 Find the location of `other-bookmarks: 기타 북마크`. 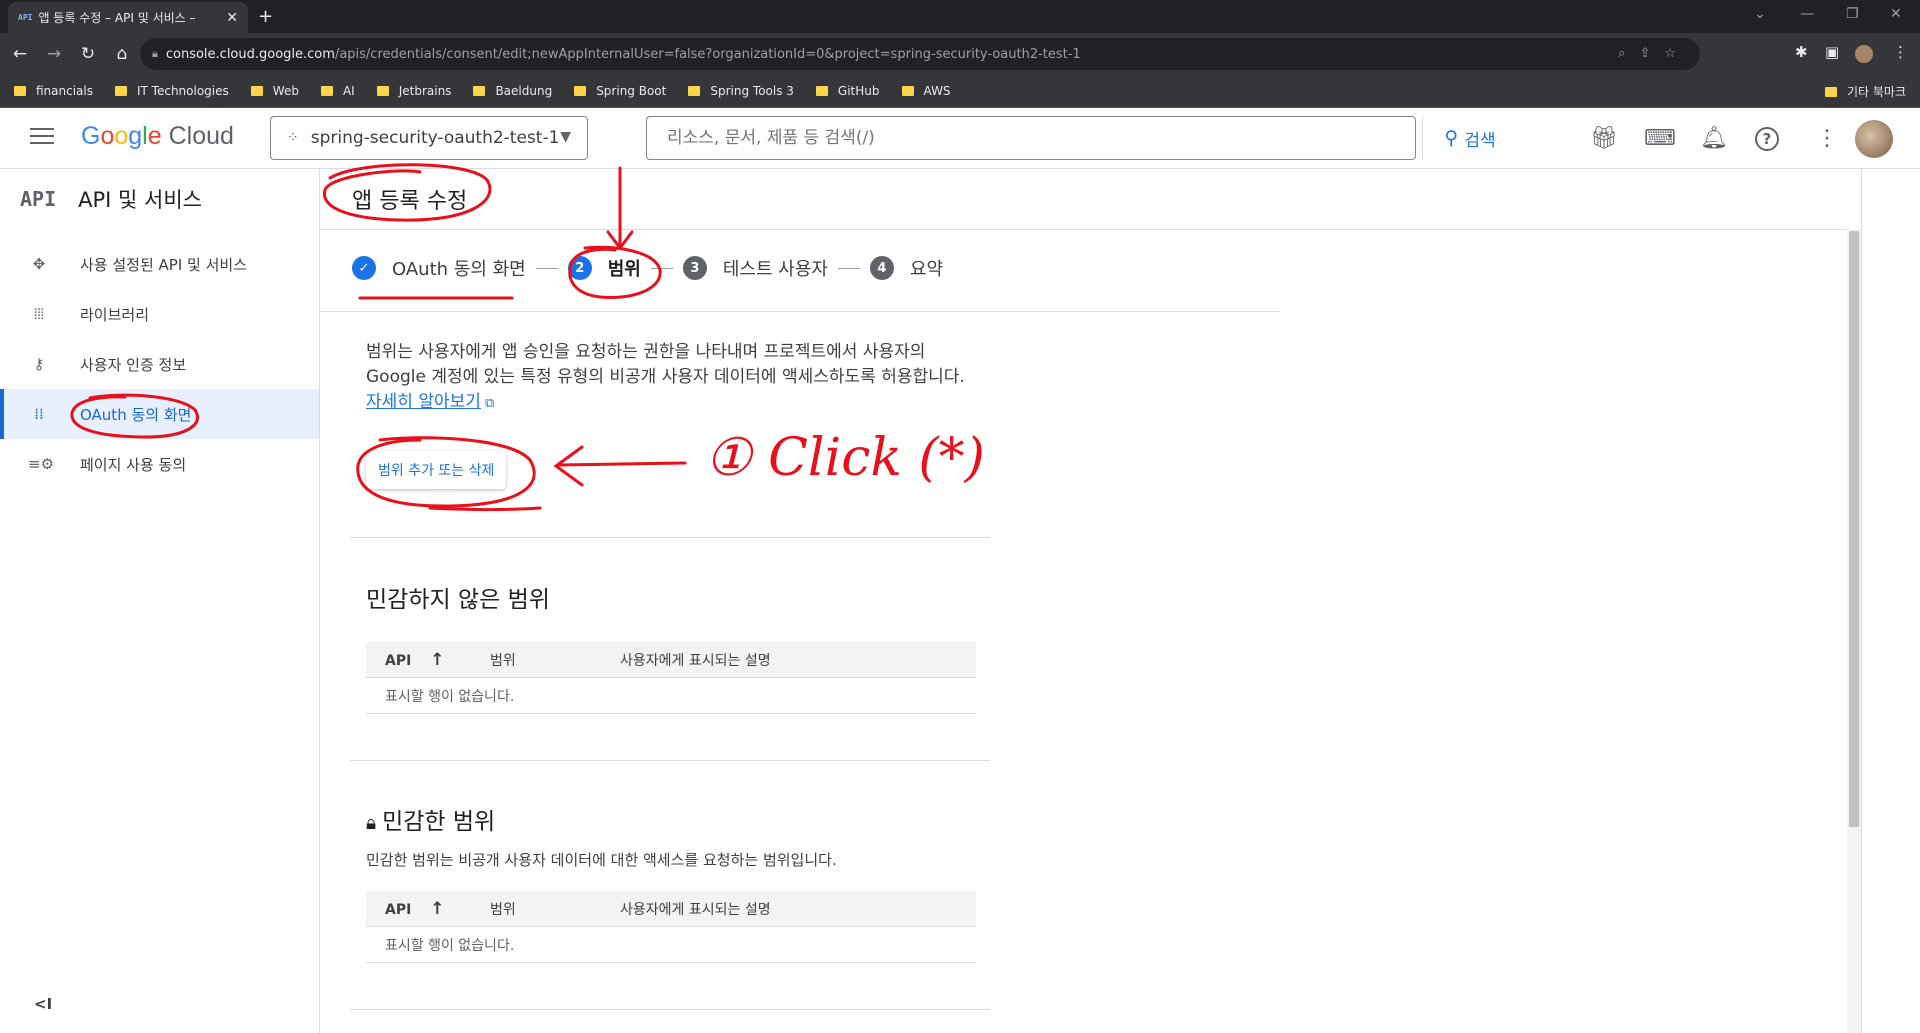

other-bookmarks: 기타 북마크 is located at coordinates (1865, 91).